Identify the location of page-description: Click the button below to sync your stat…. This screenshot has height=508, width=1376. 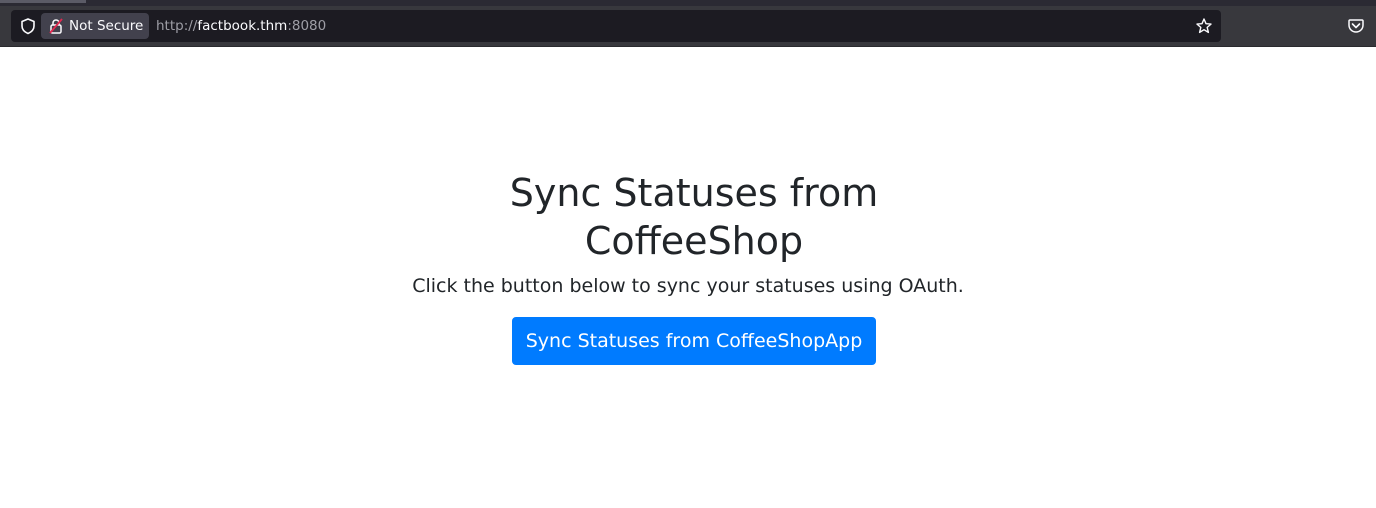
(688, 286).